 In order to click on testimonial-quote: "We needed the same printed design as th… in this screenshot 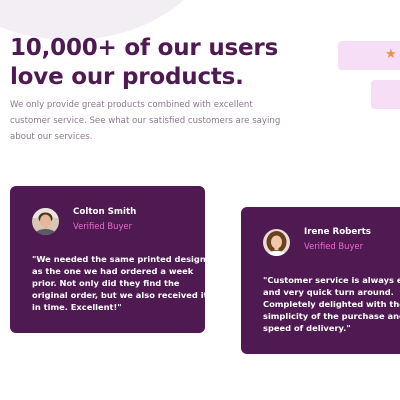, I will do `click(118, 283)`.